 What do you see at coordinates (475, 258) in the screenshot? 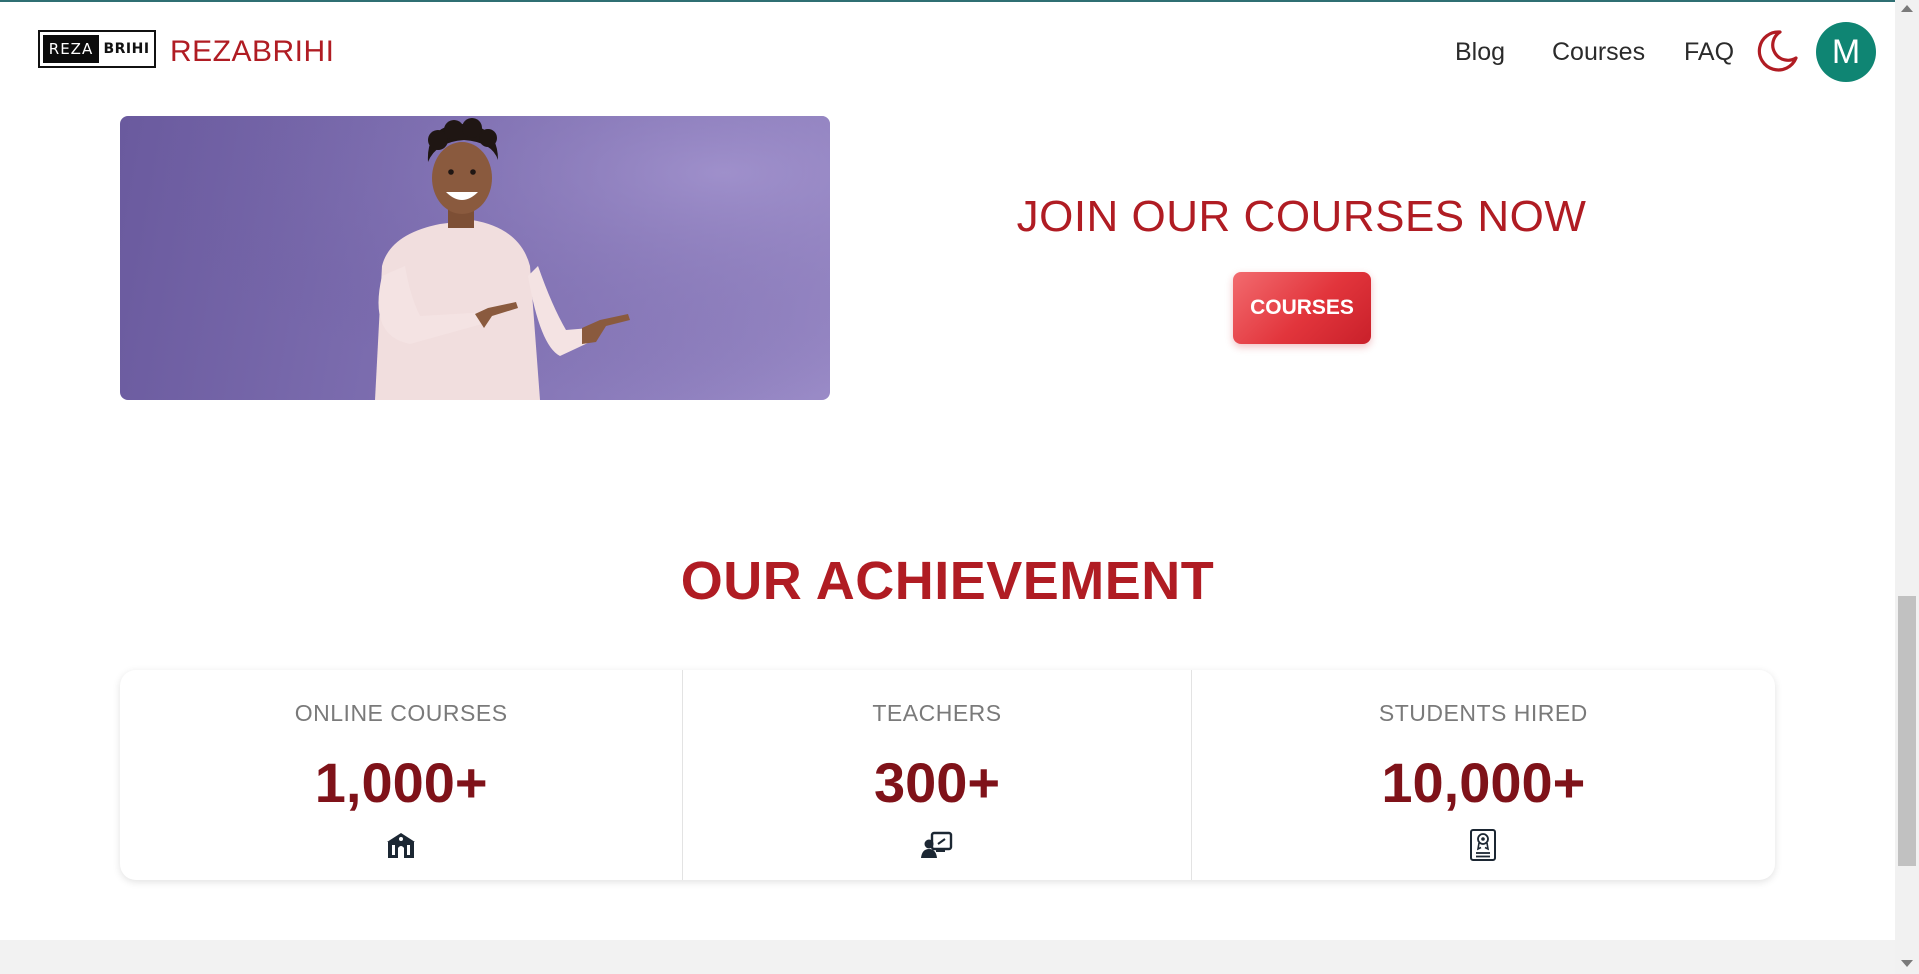
I see `person-pointing-image` at bounding box center [475, 258].